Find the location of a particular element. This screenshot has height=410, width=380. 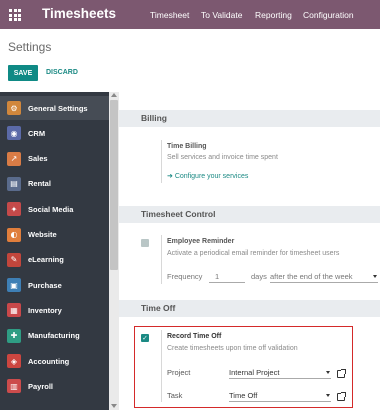

frequency-value: 1 is located at coordinates (217, 276).